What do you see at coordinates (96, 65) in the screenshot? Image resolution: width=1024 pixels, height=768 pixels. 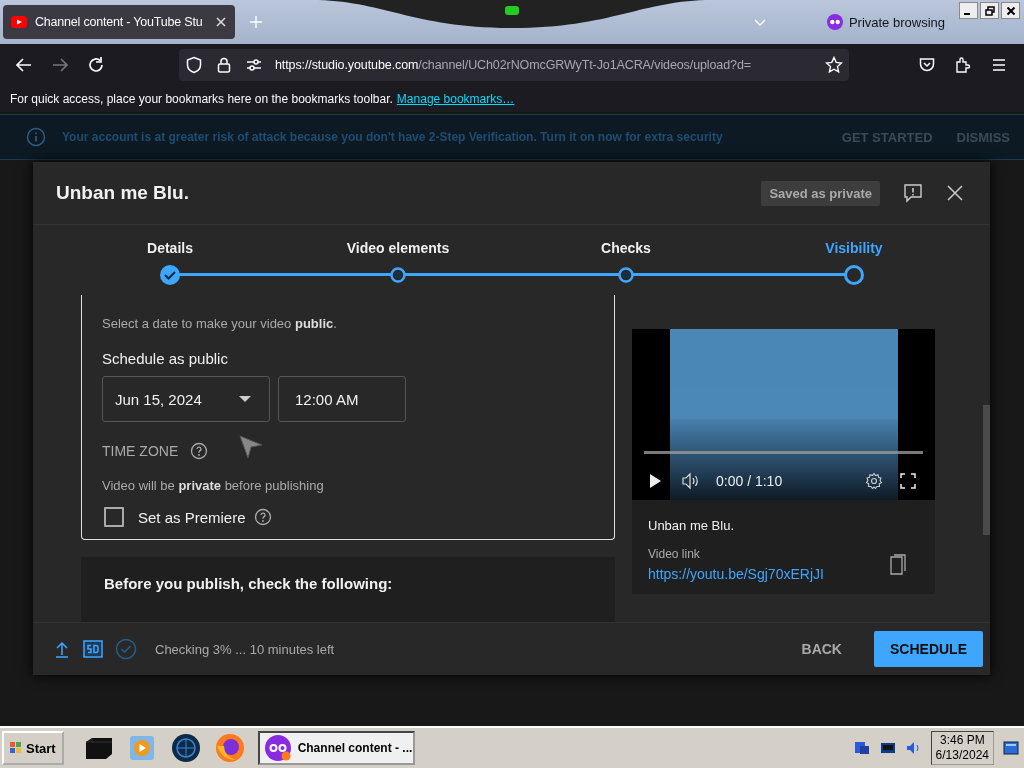 I see `reload-icon` at bounding box center [96, 65].